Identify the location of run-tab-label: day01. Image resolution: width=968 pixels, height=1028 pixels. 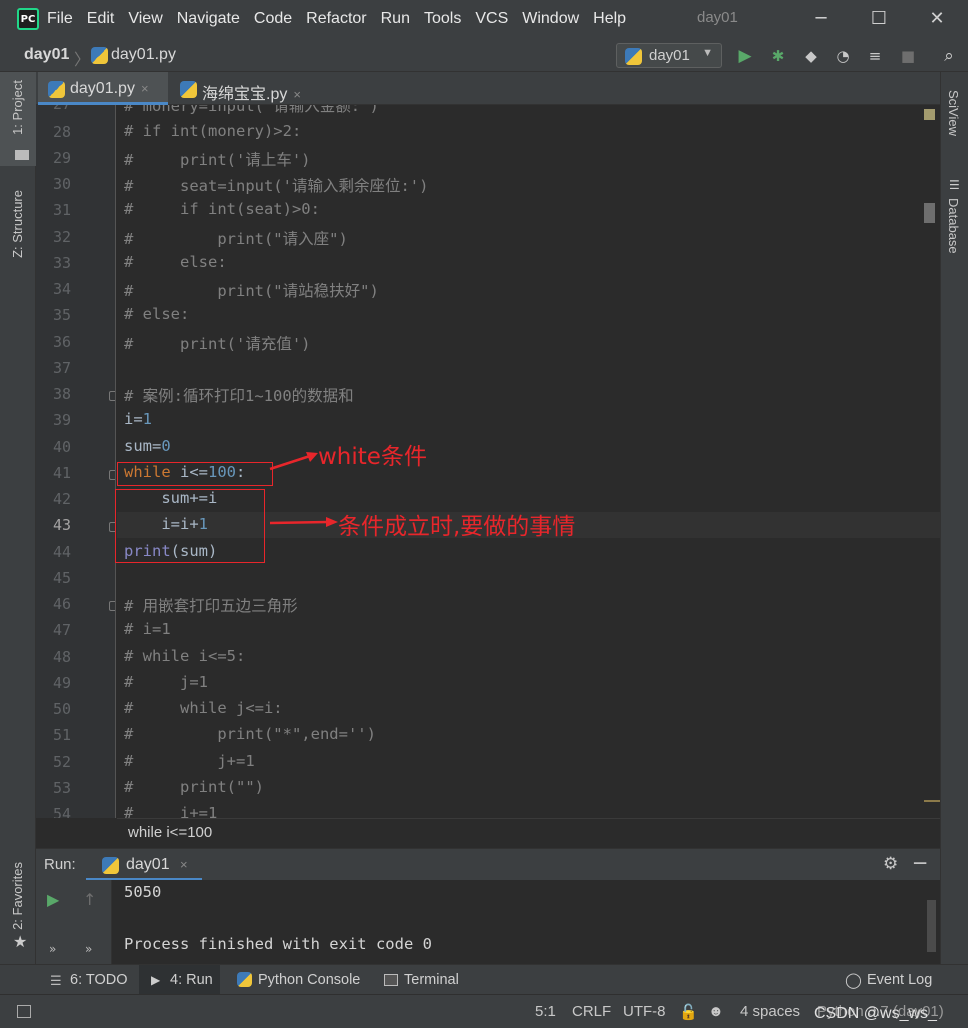
(148, 864).